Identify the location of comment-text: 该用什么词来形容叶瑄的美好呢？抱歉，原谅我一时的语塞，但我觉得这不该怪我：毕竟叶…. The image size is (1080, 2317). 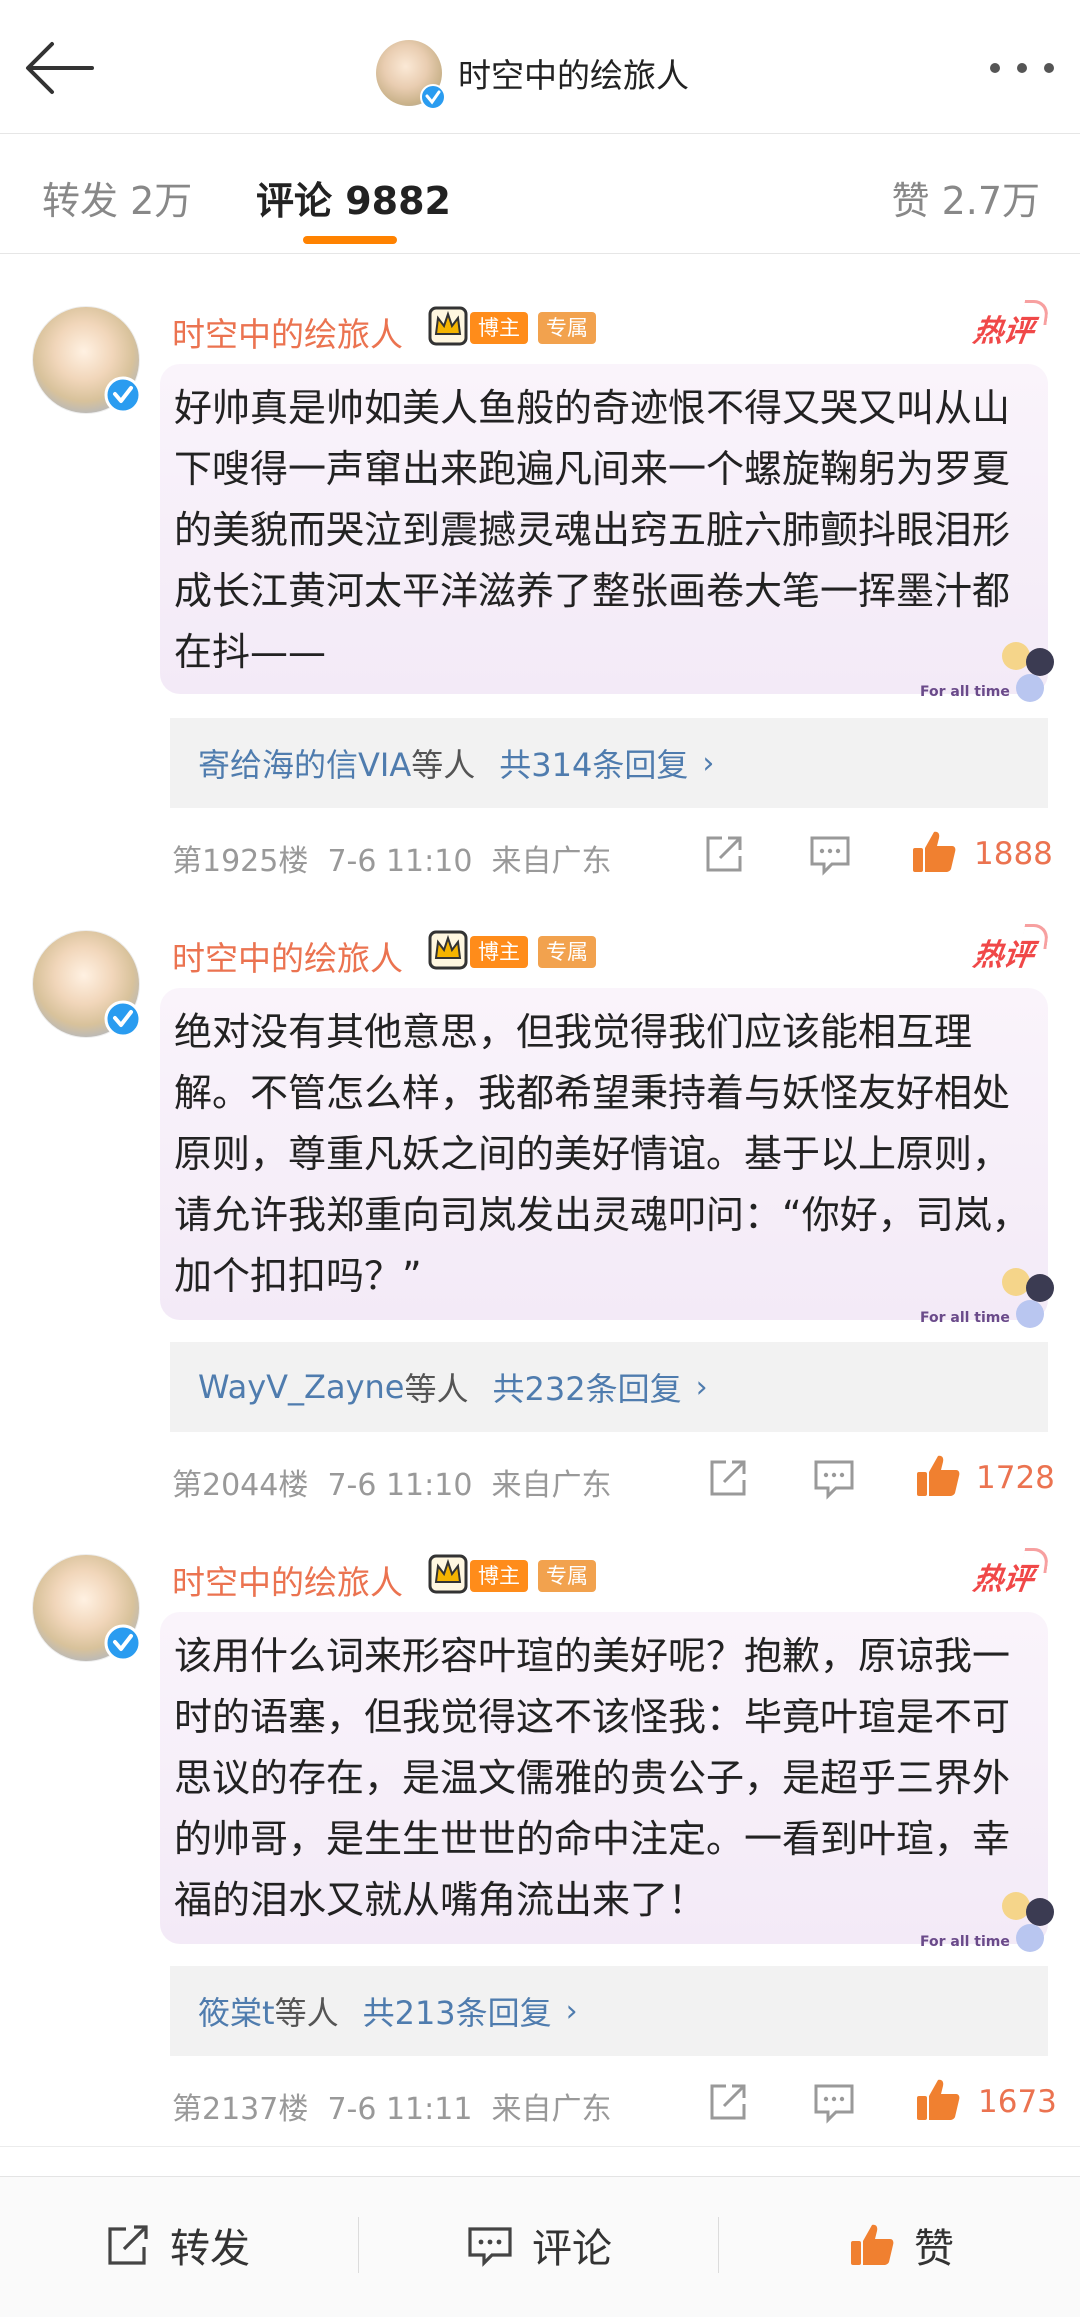
(592, 1778).